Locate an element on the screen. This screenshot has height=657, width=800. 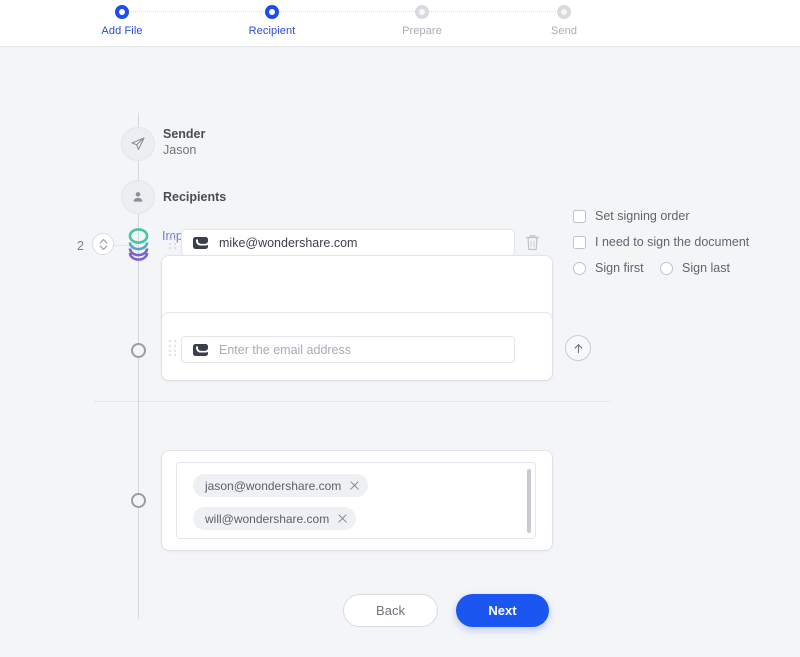
recipient-email-value-1: mike@wondershare.com is located at coordinates (288, 242).